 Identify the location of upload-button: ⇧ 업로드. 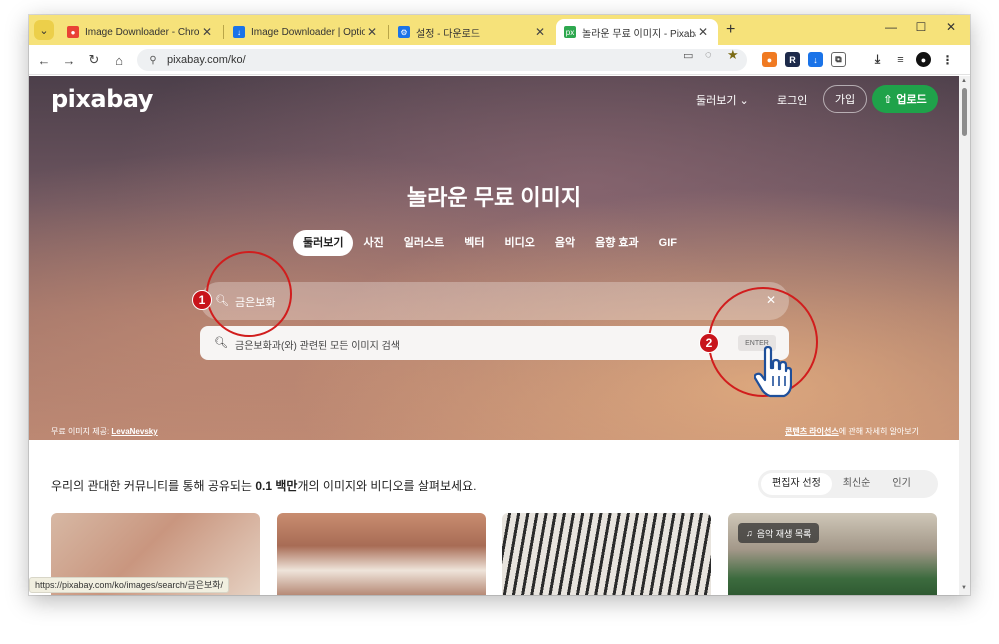
(905, 99).